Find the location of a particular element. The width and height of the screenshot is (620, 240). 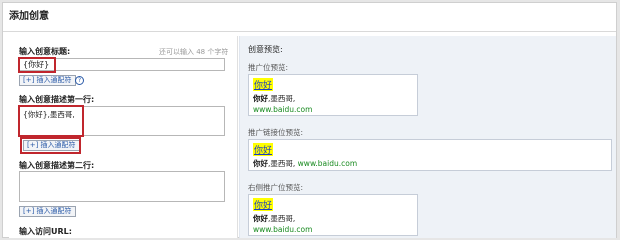

headline-insert-wildcard-button: [+] 插入通配符 is located at coordinates (47, 80).